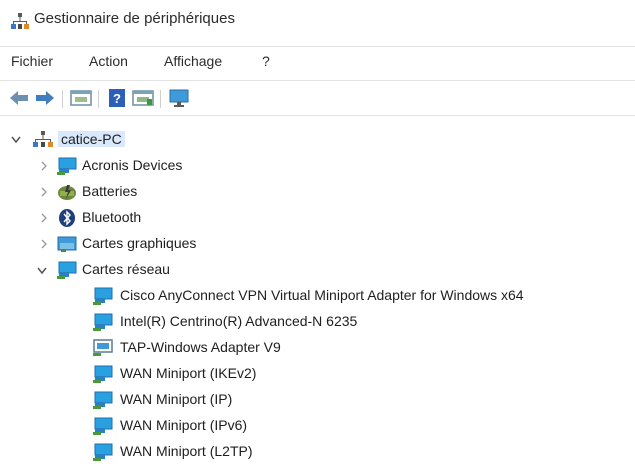 The height and width of the screenshot is (467, 635). I want to click on window-title: Gestionnaire de périphériques, so click(134, 18).